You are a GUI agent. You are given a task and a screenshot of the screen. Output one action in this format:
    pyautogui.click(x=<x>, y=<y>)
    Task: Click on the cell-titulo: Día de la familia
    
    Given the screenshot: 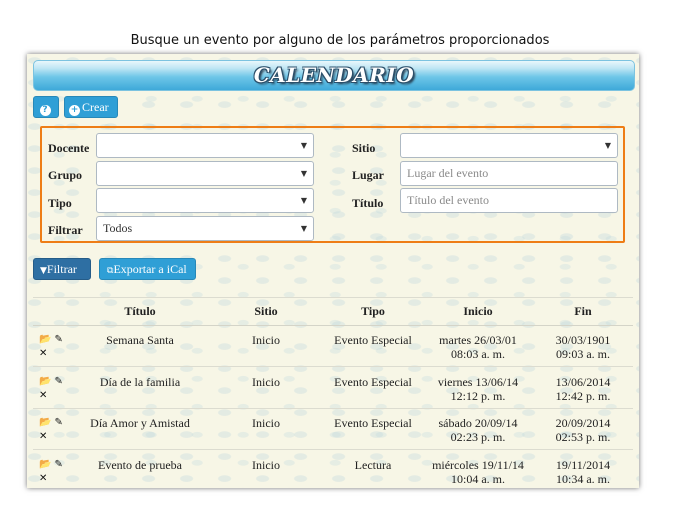 What is the action you would take?
    pyautogui.click(x=140, y=381)
    